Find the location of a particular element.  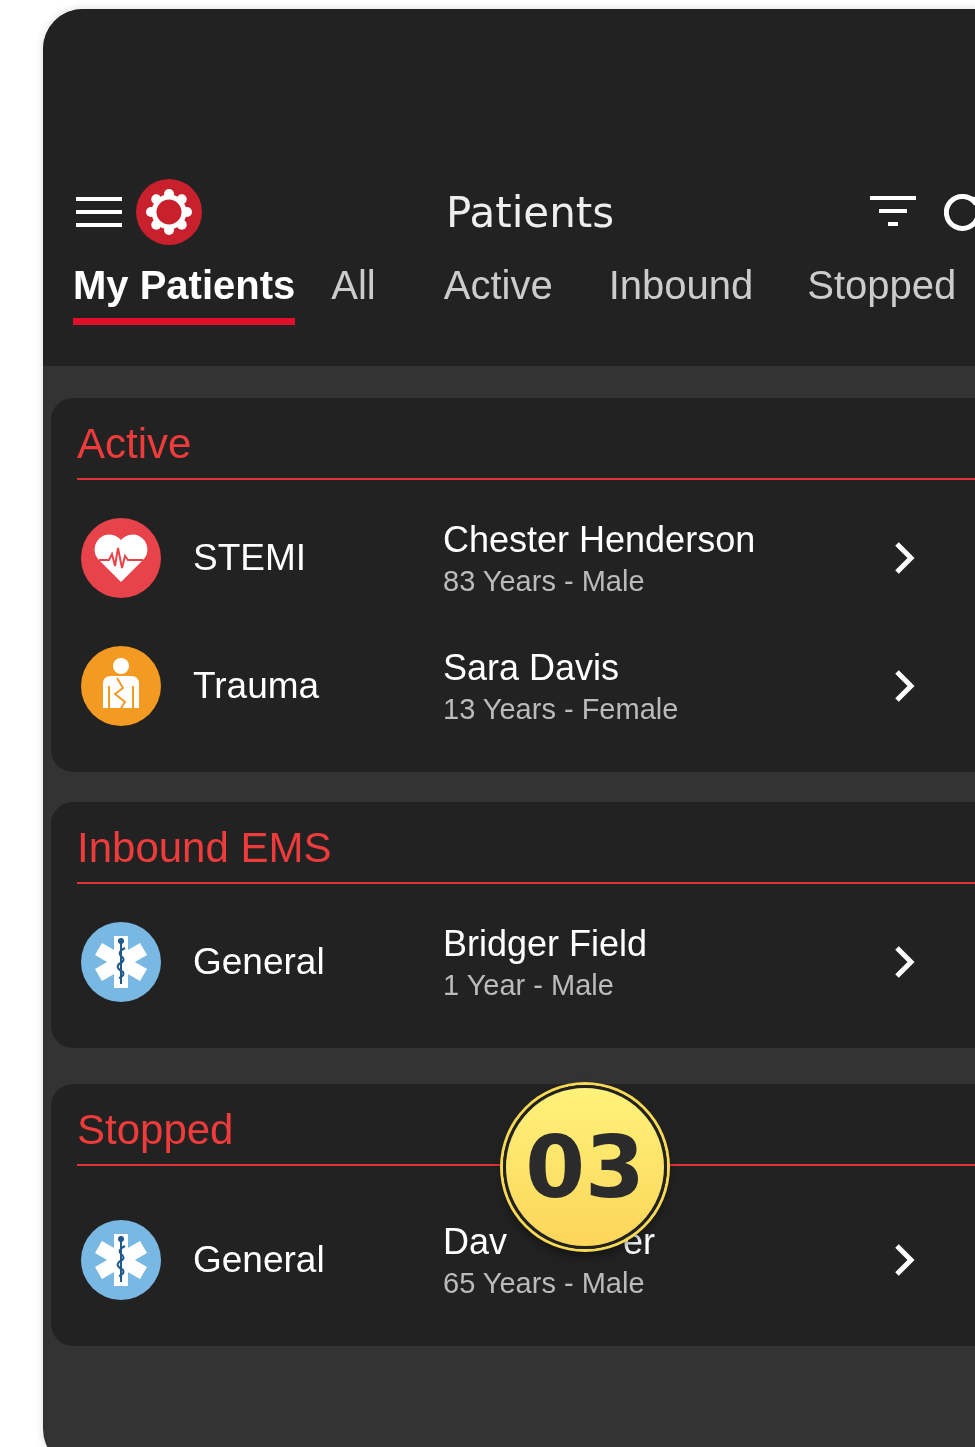

section-title: Inbound EMS is located at coordinates (526, 854).